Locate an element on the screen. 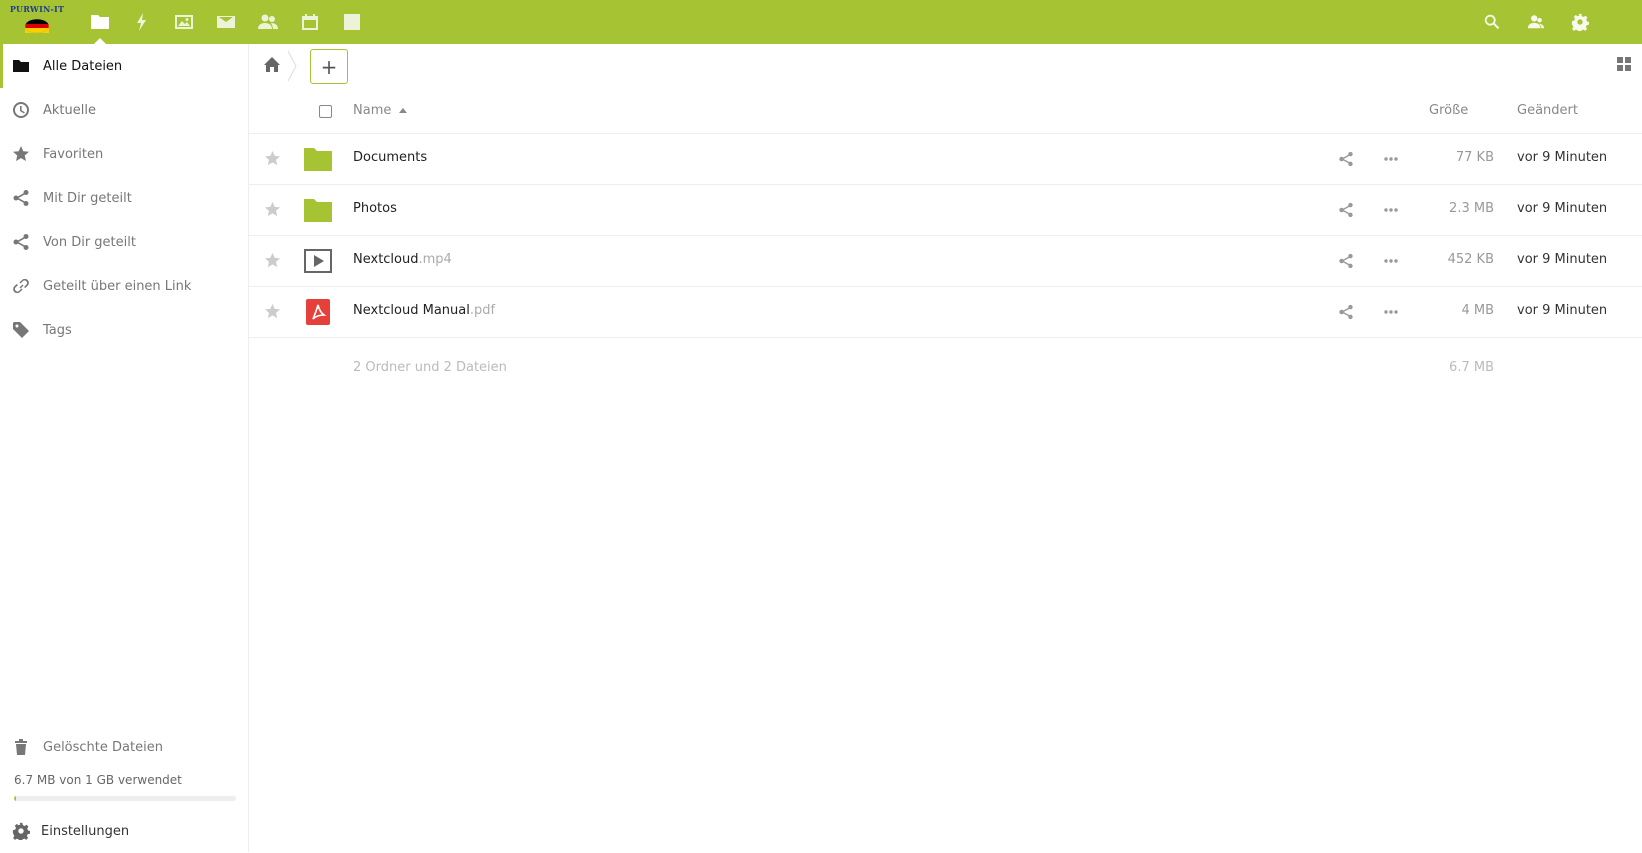  sidebar-item-tags: Tags is located at coordinates (124, 330).